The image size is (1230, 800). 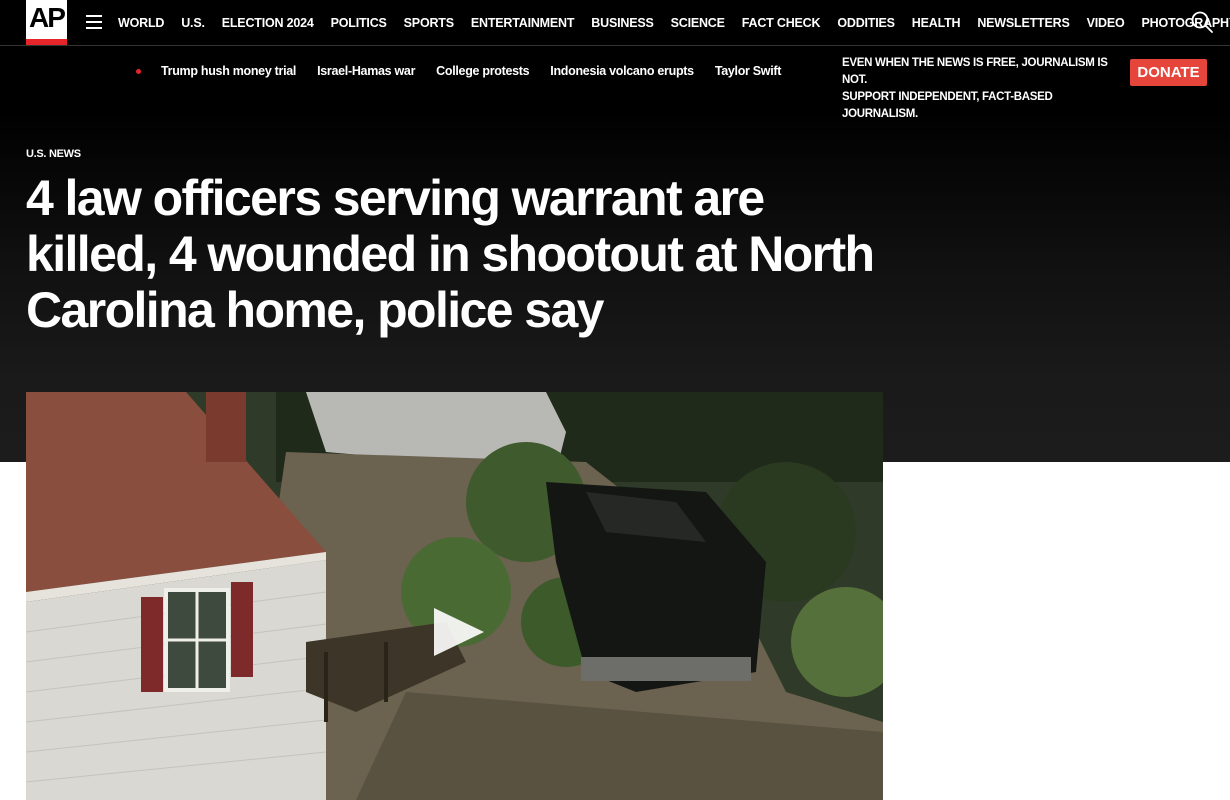 What do you see at coordinates (1168, 72) in the screenshot?
I see `donate-button: DONATE` at bounding box center [1168, 72].